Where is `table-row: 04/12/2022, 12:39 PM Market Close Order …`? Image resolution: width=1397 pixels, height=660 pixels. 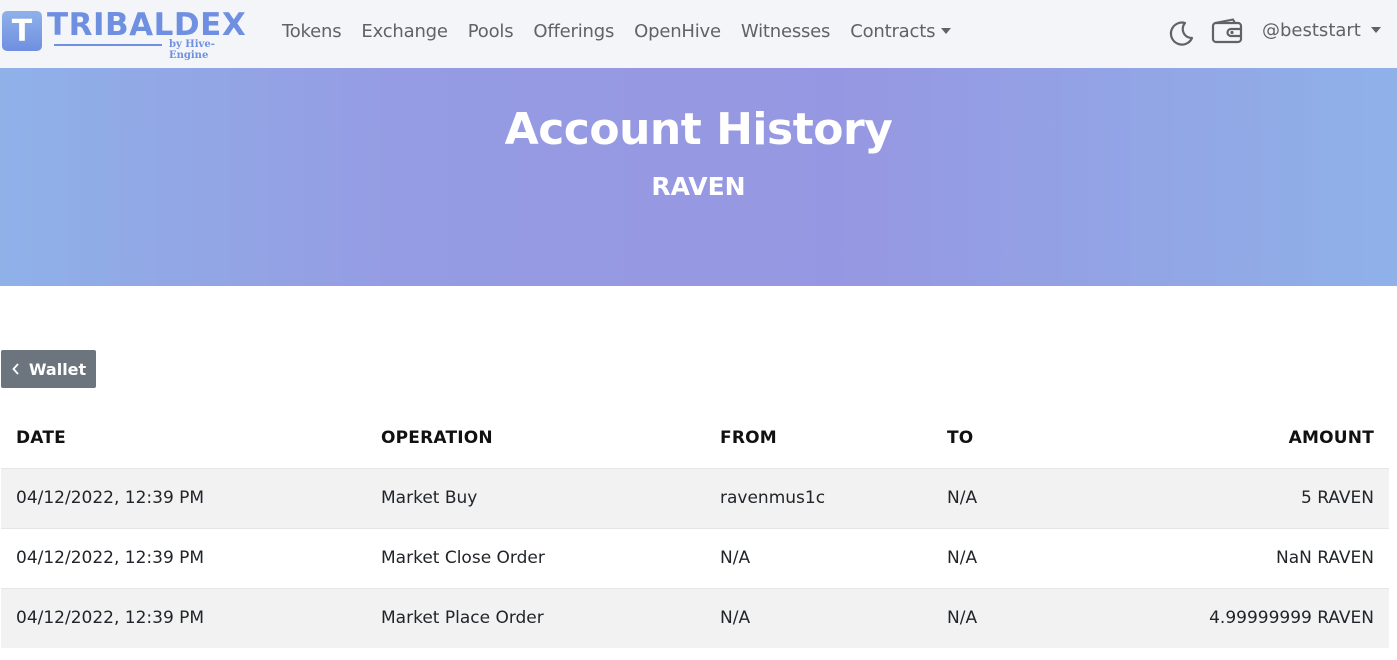 table-row: 04/12/2022, 12:39 PM Market Close Order … is located at coordinates (695, 557).